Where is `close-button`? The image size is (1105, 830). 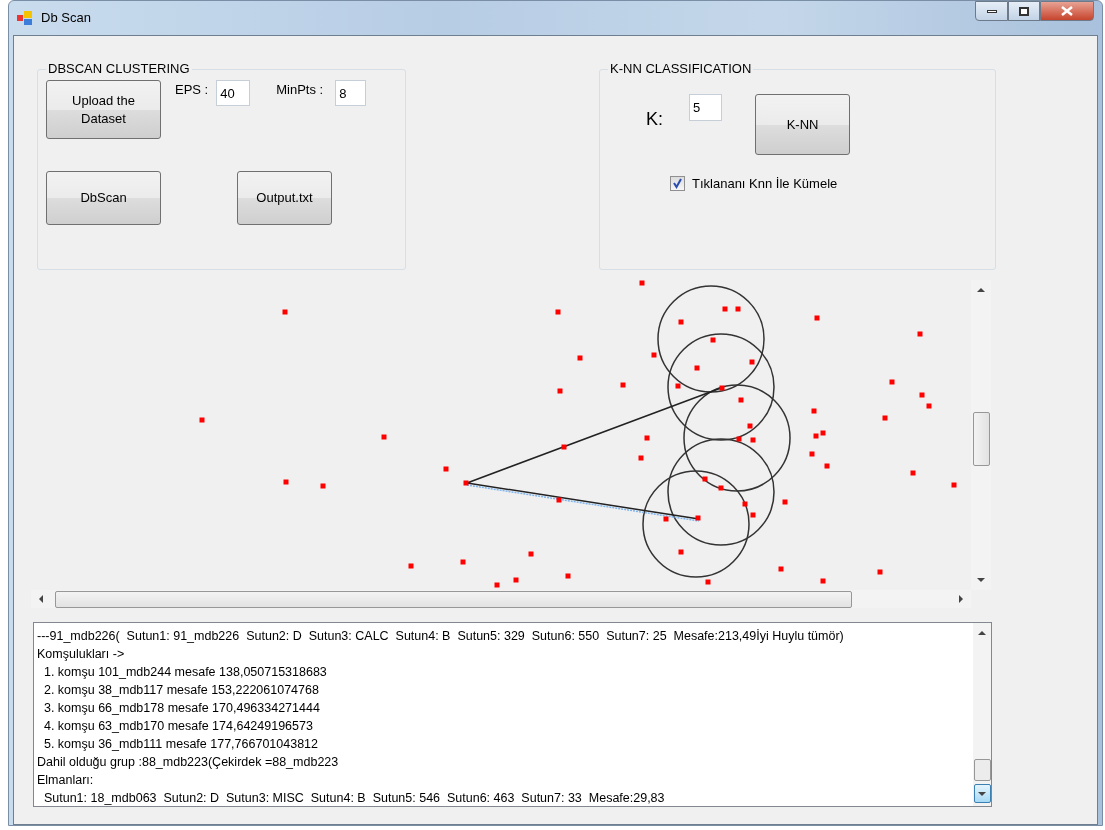
close-button is located at coordinates (1067, 11).